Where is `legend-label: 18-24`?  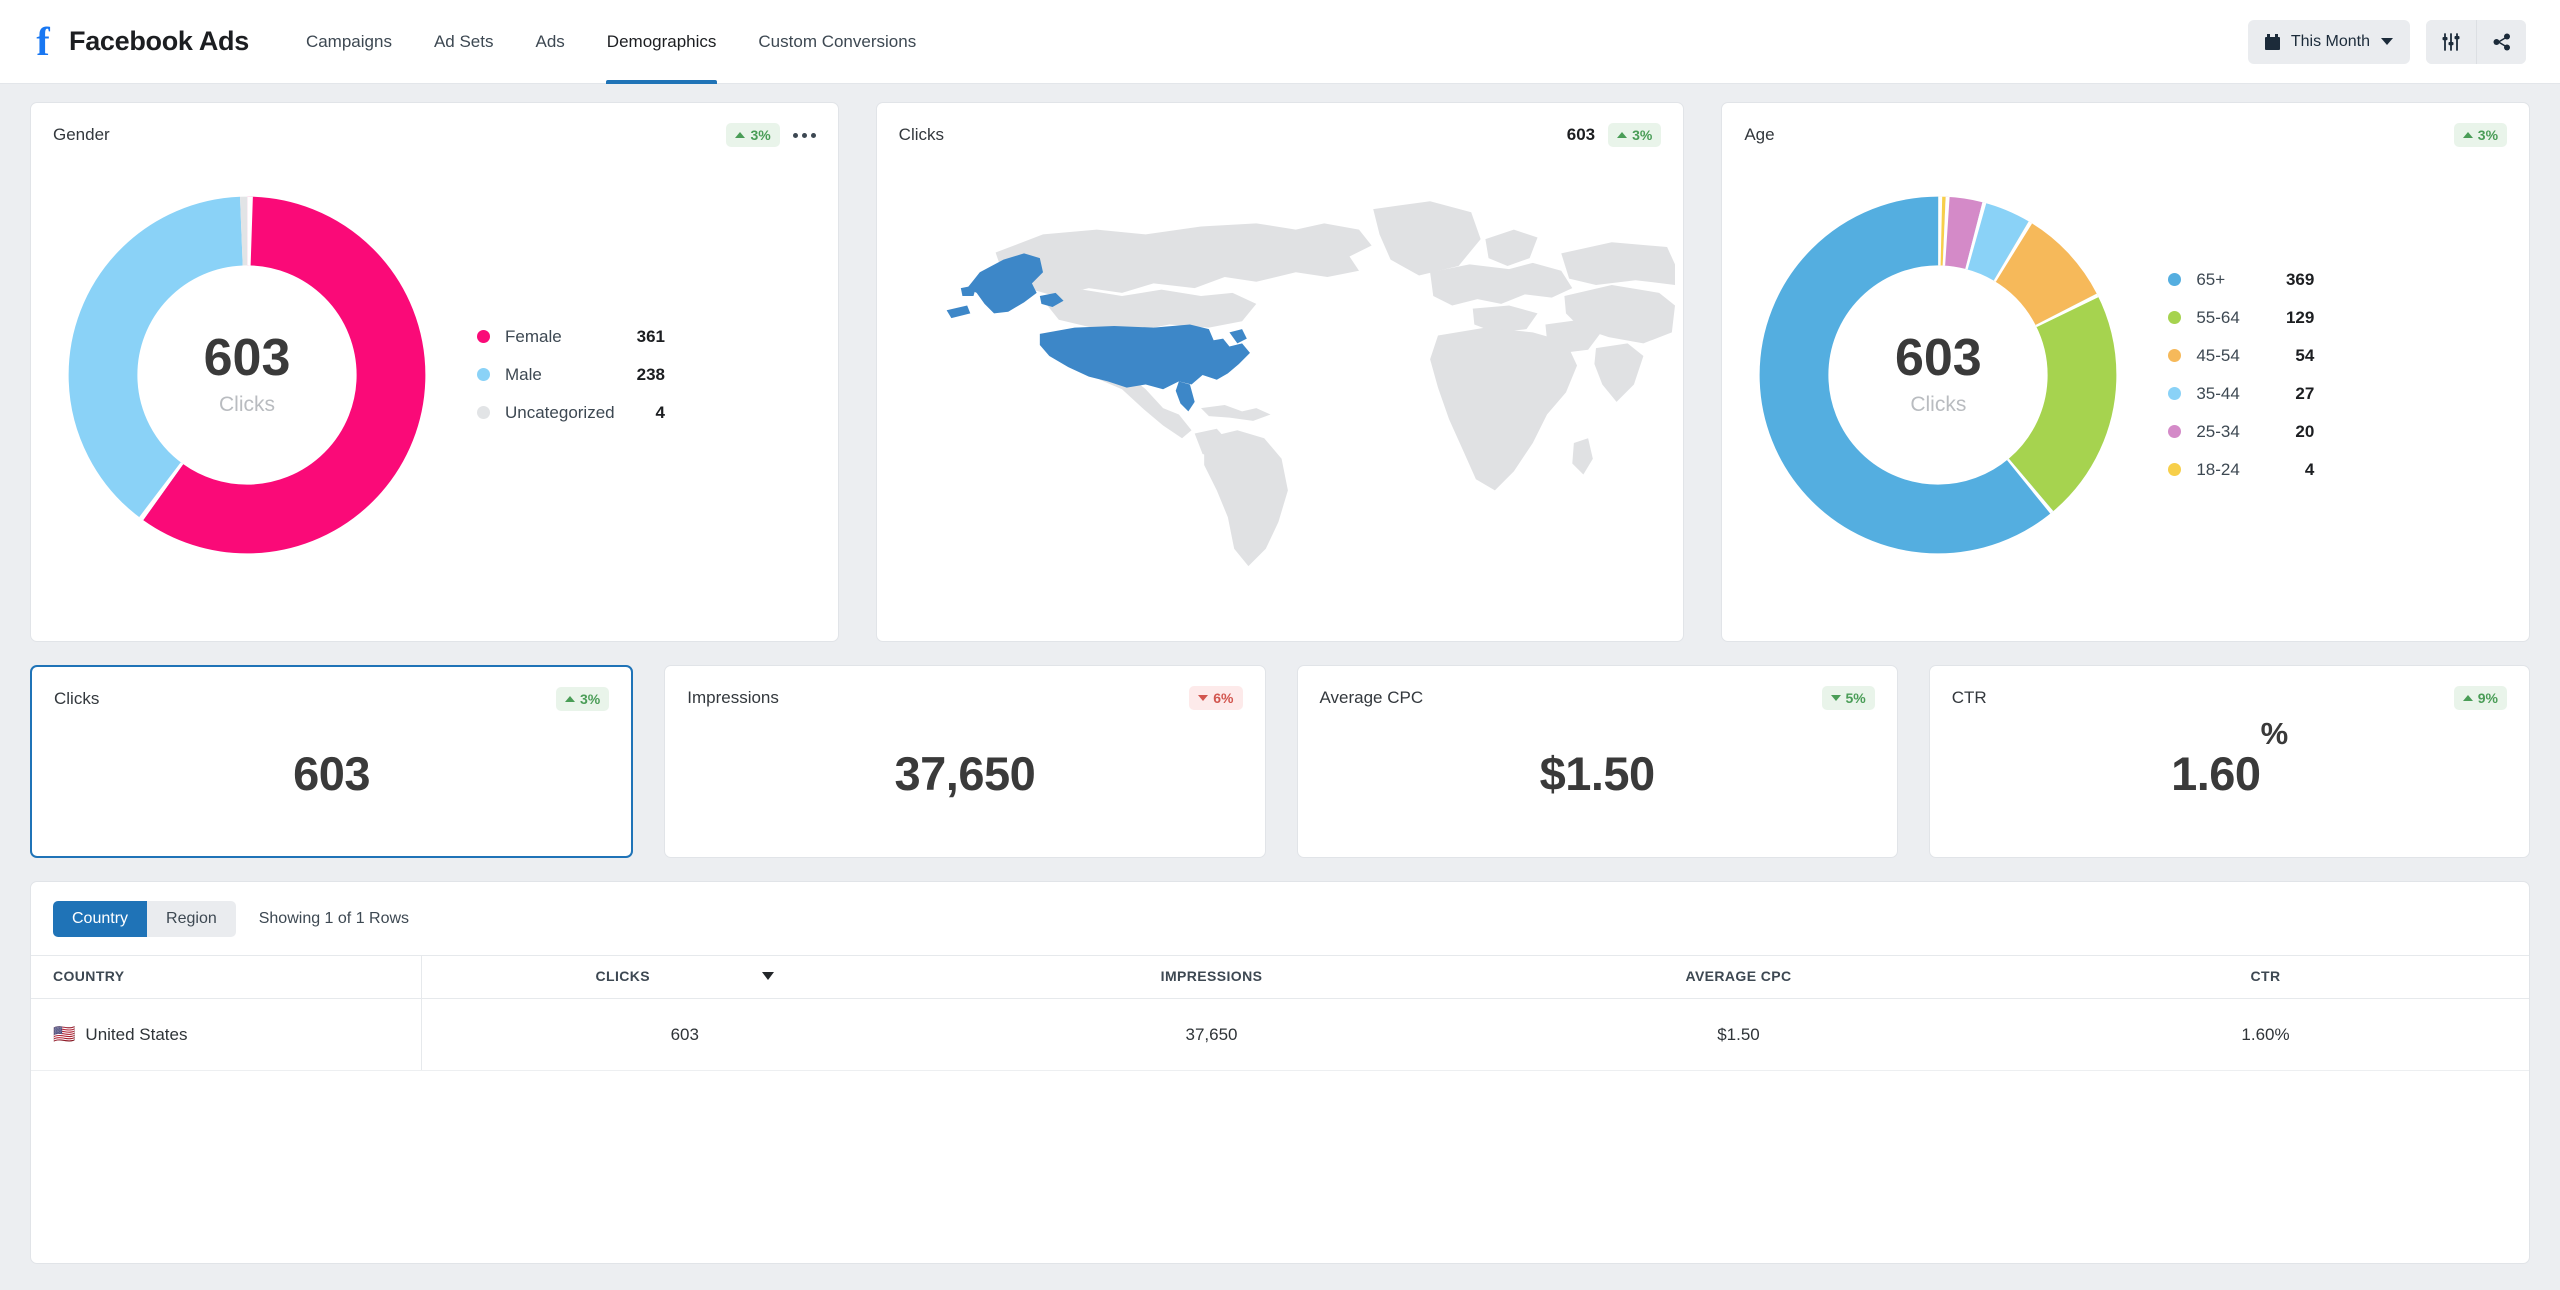 legend-label: 18-24 is located at coordinates (2218, 469).